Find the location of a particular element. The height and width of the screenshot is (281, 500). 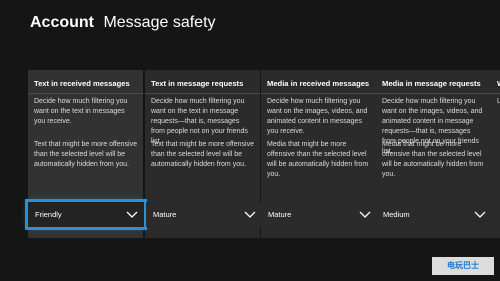

panel-title: Text in received messages is located at coordinates (82, 83).